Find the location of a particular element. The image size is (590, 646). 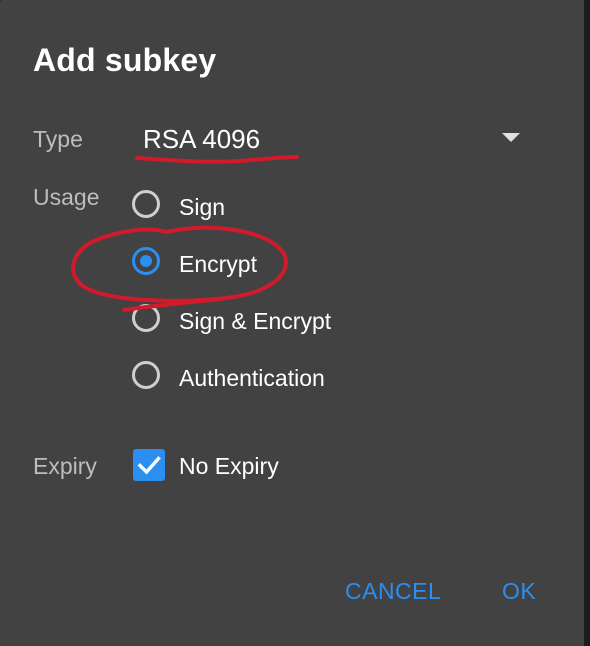

usage-option-label: Authentication is located at coordinates (252, 378).